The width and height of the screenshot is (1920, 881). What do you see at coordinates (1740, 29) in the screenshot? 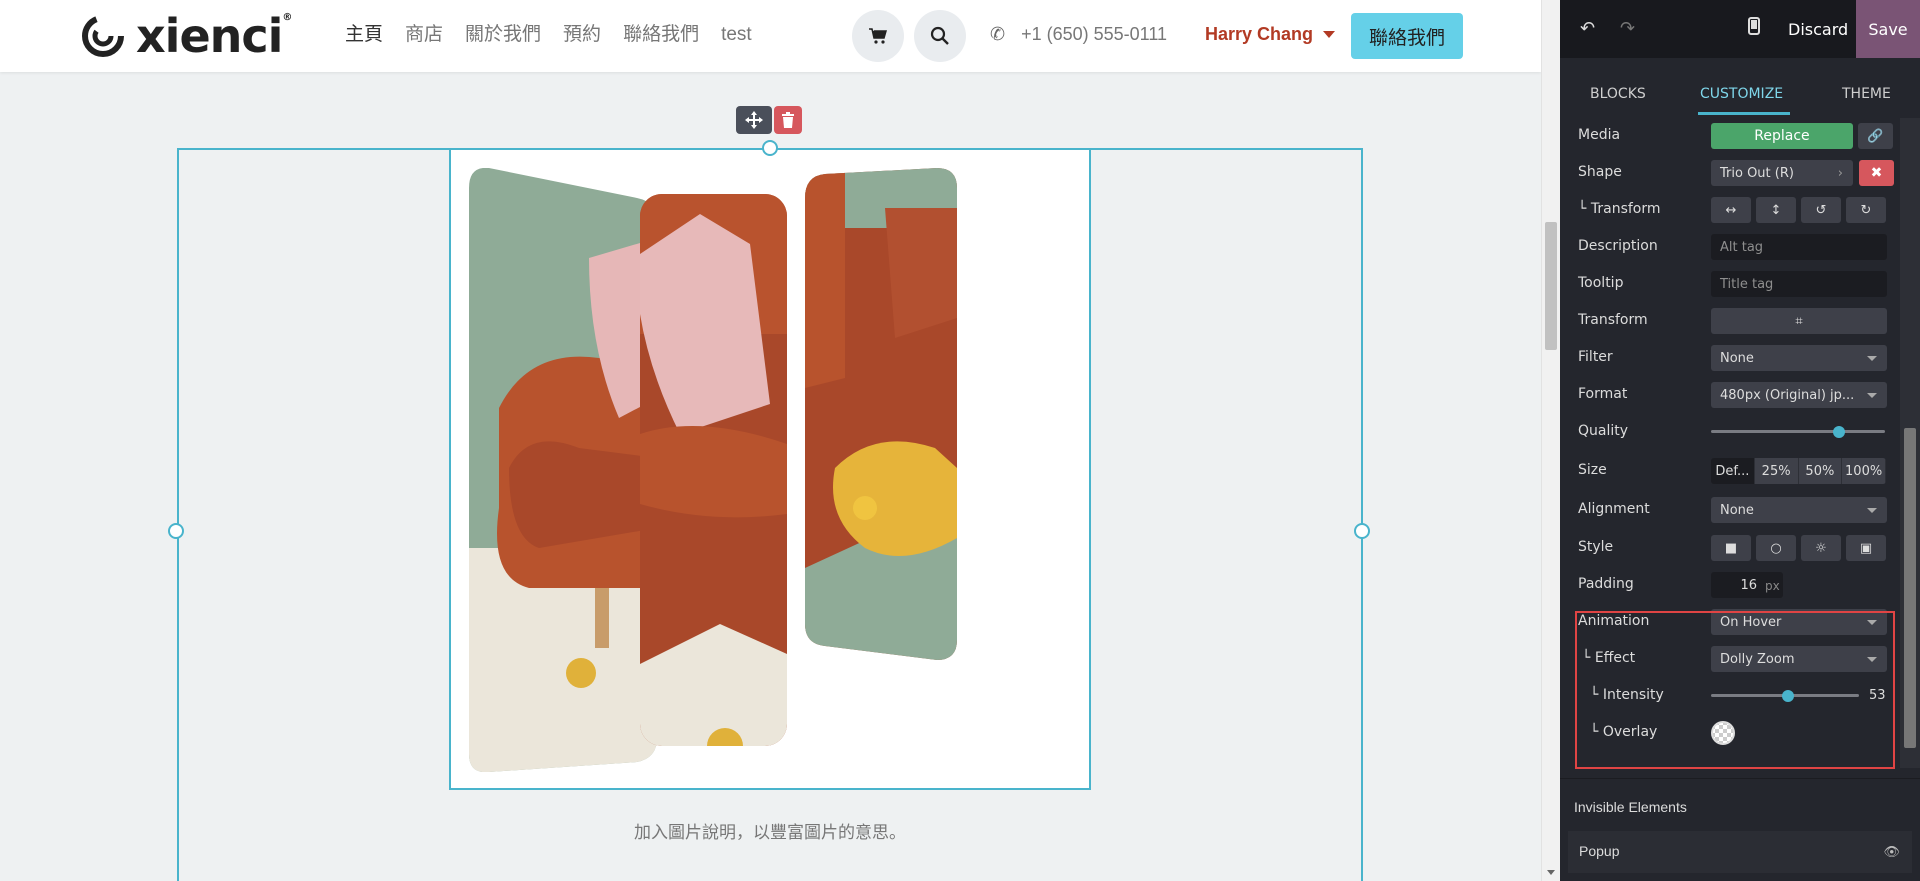
I see `editor-topbar: ↶ ↷ Discard Save` at bounding box center [1740, 29].